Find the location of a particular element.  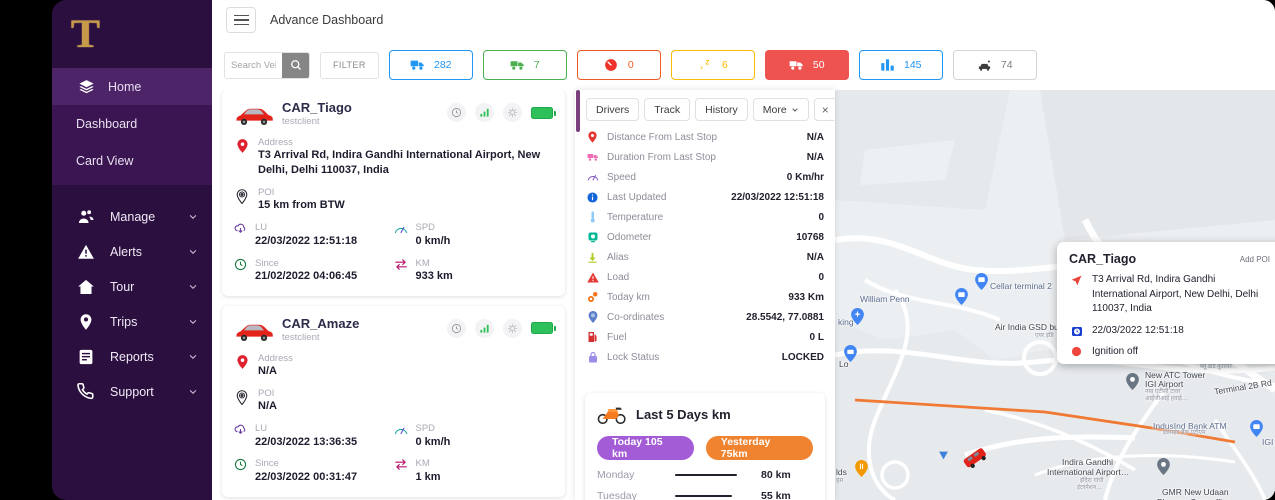

since-value: 21/02/2022 04:06:45 is located at coordinates (306, 275).